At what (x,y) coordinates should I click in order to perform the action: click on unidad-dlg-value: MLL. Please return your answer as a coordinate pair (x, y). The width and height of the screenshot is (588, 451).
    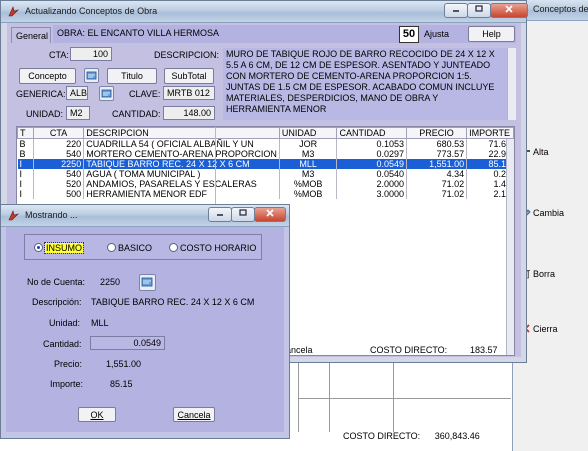
    Looking at the image, I should click on (100, 323).